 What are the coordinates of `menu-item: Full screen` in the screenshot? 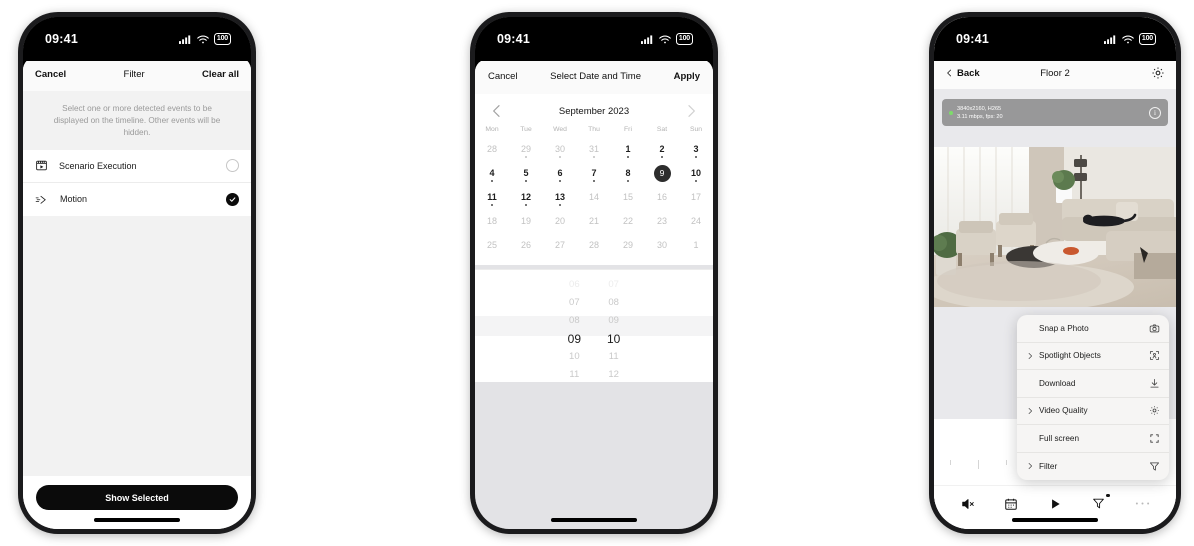 It's located at (1093, 439).